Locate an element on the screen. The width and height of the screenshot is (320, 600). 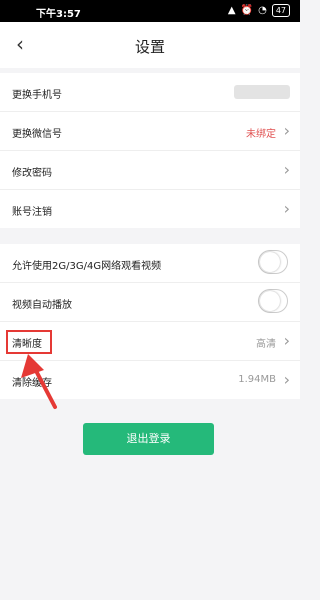
arrow-head is located at coordinates (32, 366).